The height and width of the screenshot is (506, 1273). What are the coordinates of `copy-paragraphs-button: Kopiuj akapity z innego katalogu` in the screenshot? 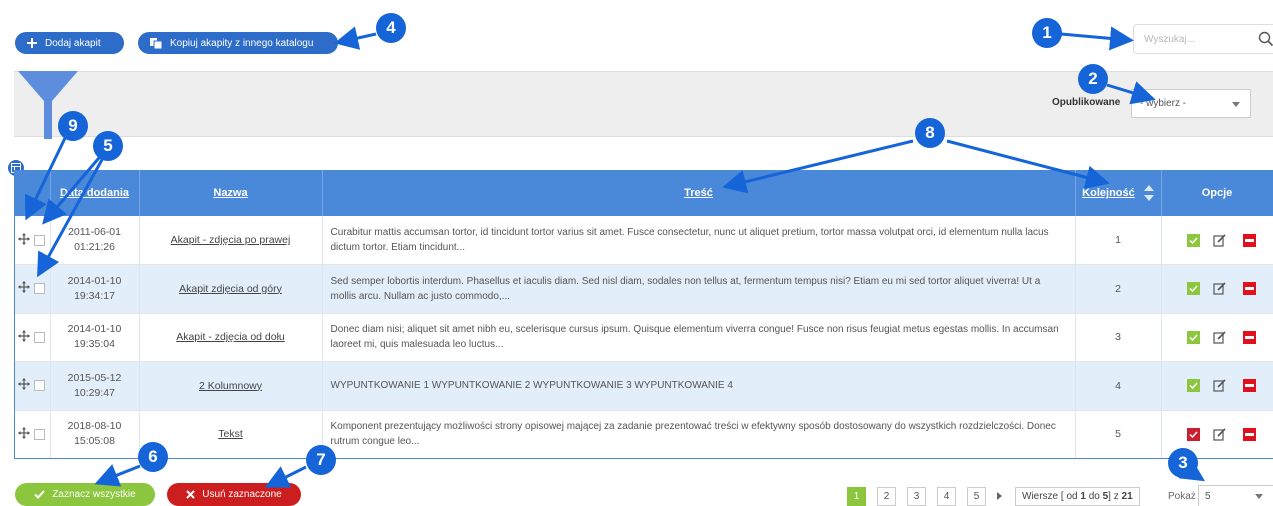 It's located at (238, 43).